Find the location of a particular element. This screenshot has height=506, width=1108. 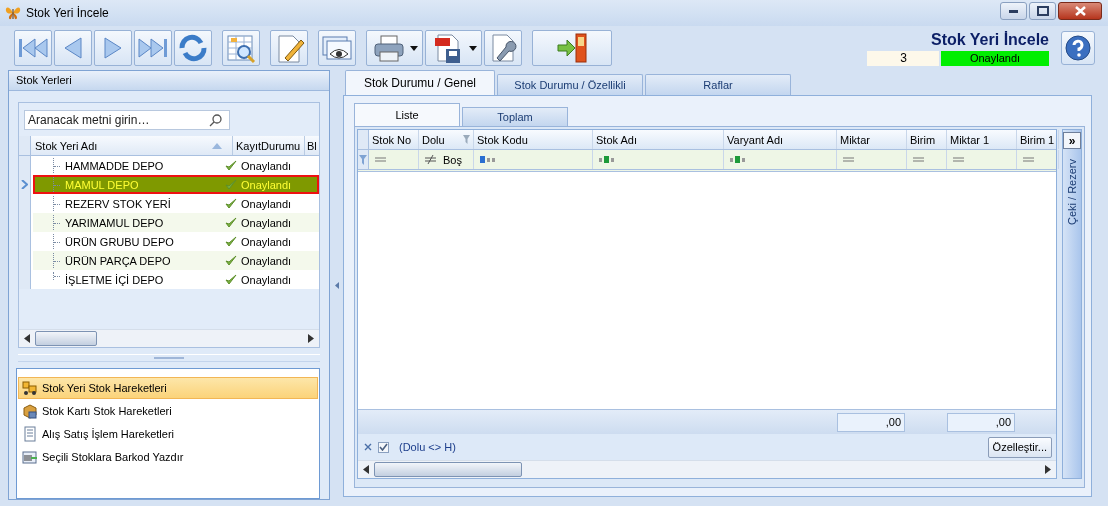

form-title: Stok Yeri İncele is located at coordinates (990, 39).